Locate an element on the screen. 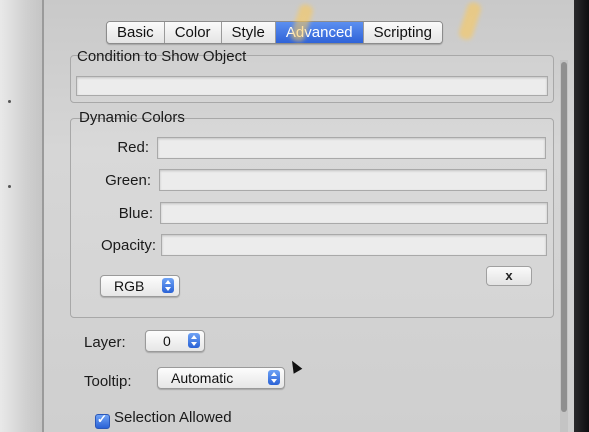 Image resolution: width=589 pixels, height=432 pixels. tab-color: Color is located at coordinates (193, 32).